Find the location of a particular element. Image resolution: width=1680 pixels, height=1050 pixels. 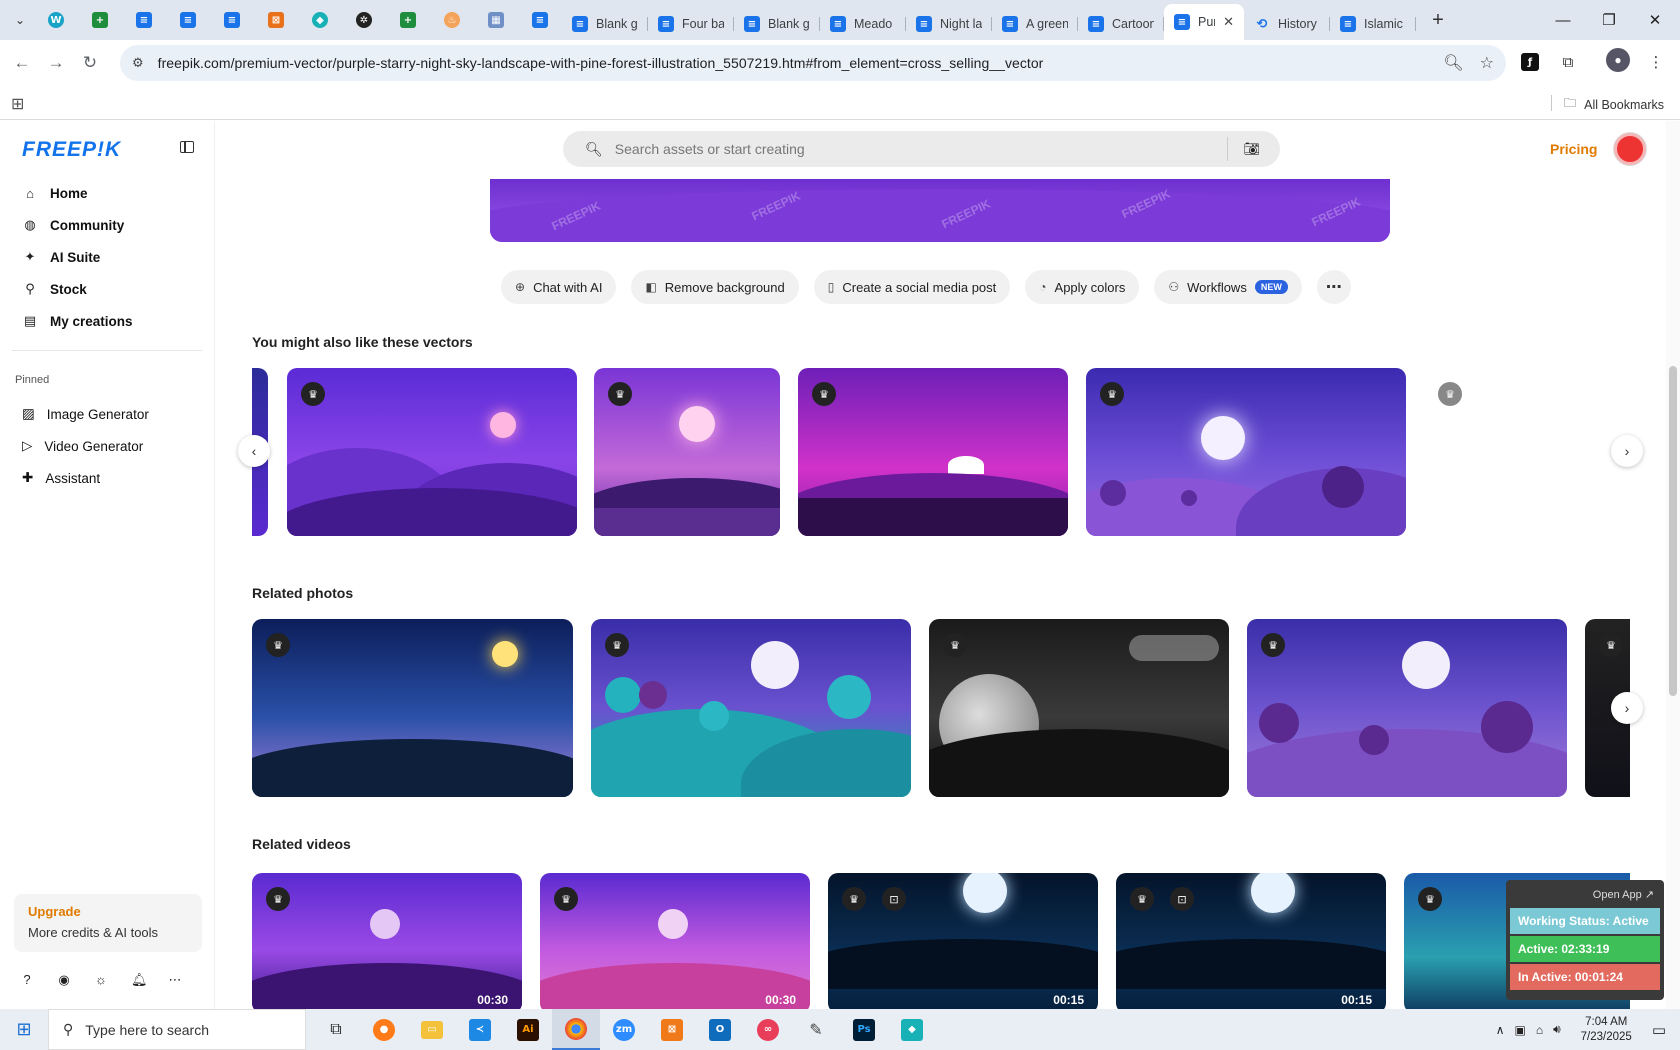

restore-button: ❐ is located at coordinates (1609, 20).